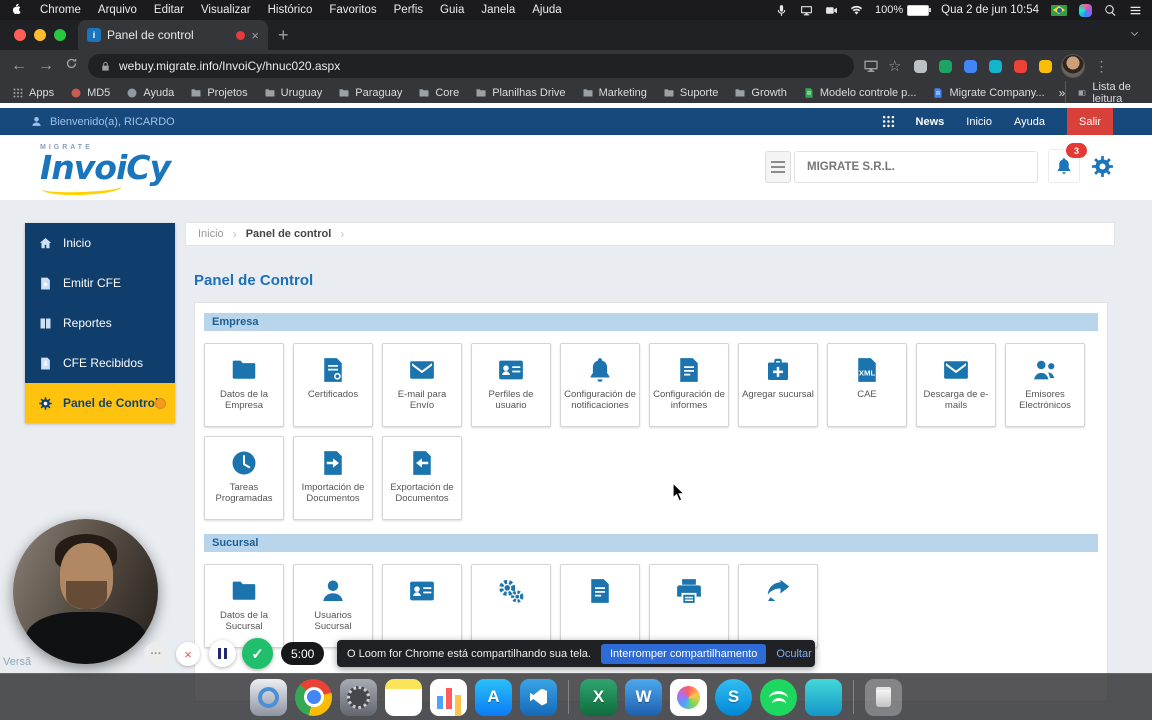 The width and height of the screenshot is (1152, 720). What do you see at coordinates (219, 93) in the screenshot?
I see `bookmark-item: Projetos` at bounding box center [219, 93].